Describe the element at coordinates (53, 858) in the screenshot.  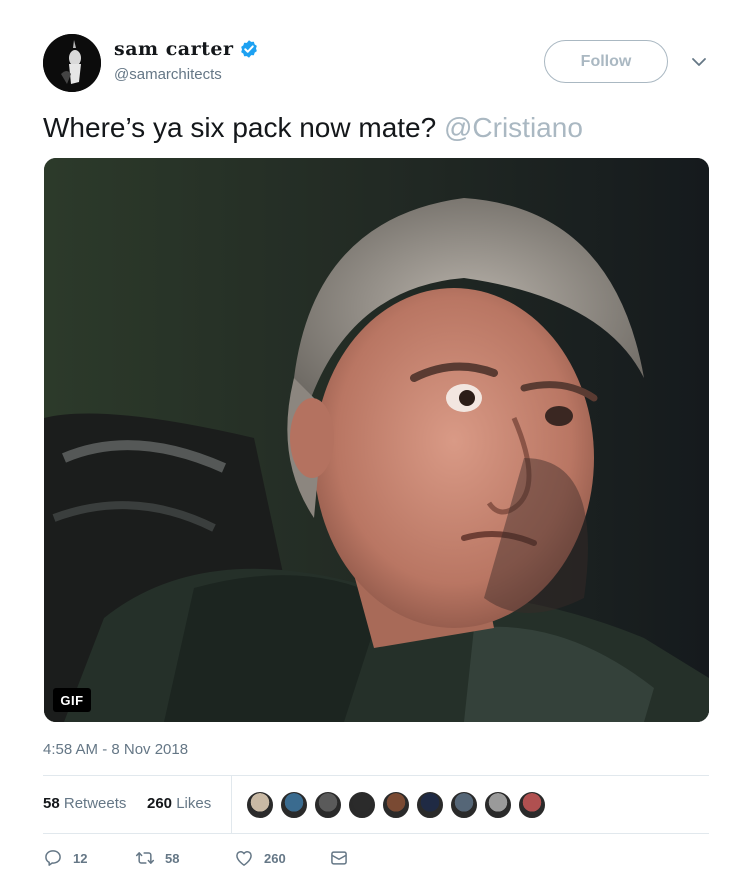
I see `reply-icon` at that location.